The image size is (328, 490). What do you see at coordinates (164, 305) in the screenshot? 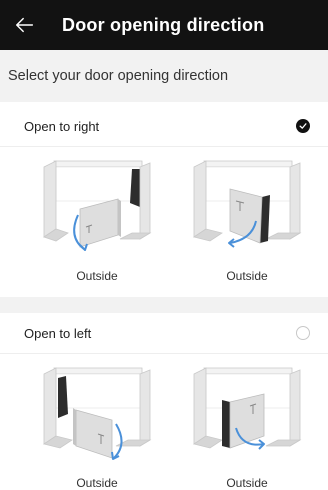
I see `section-divider` at bounding box center [164, 305].